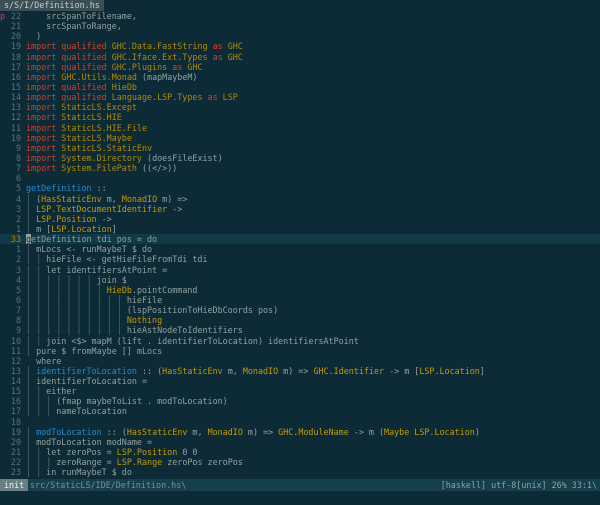  Describe the element at coordinates (300, 472) in the screenshot. I see `code-line: 23 │ │ in runMaybeT $ do` at that location.